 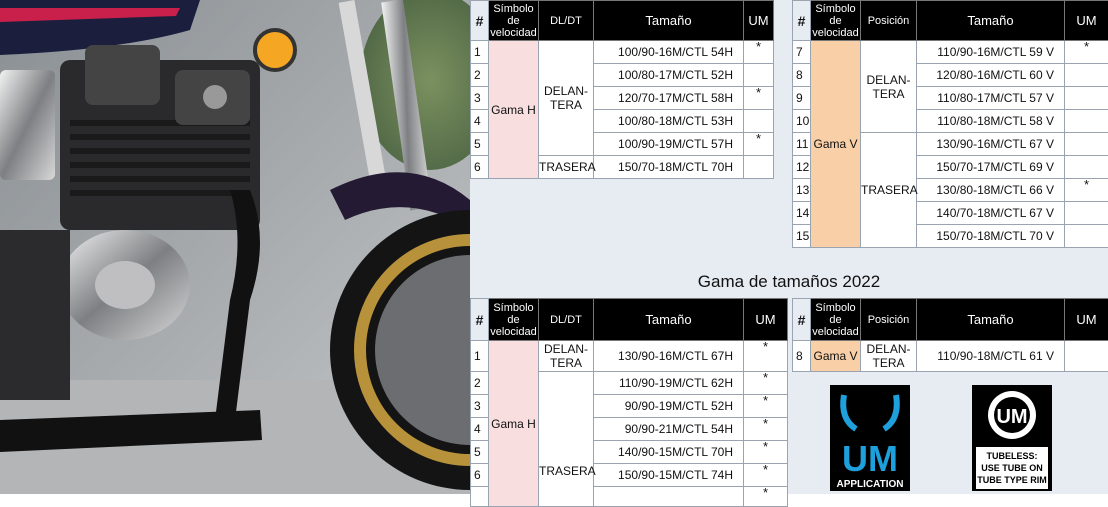 What do you see at coordinates (669, 452) in the screenshot?
I see `tire-size: 140/90-15M/CTL 70H` at bounding box center [669, 452].